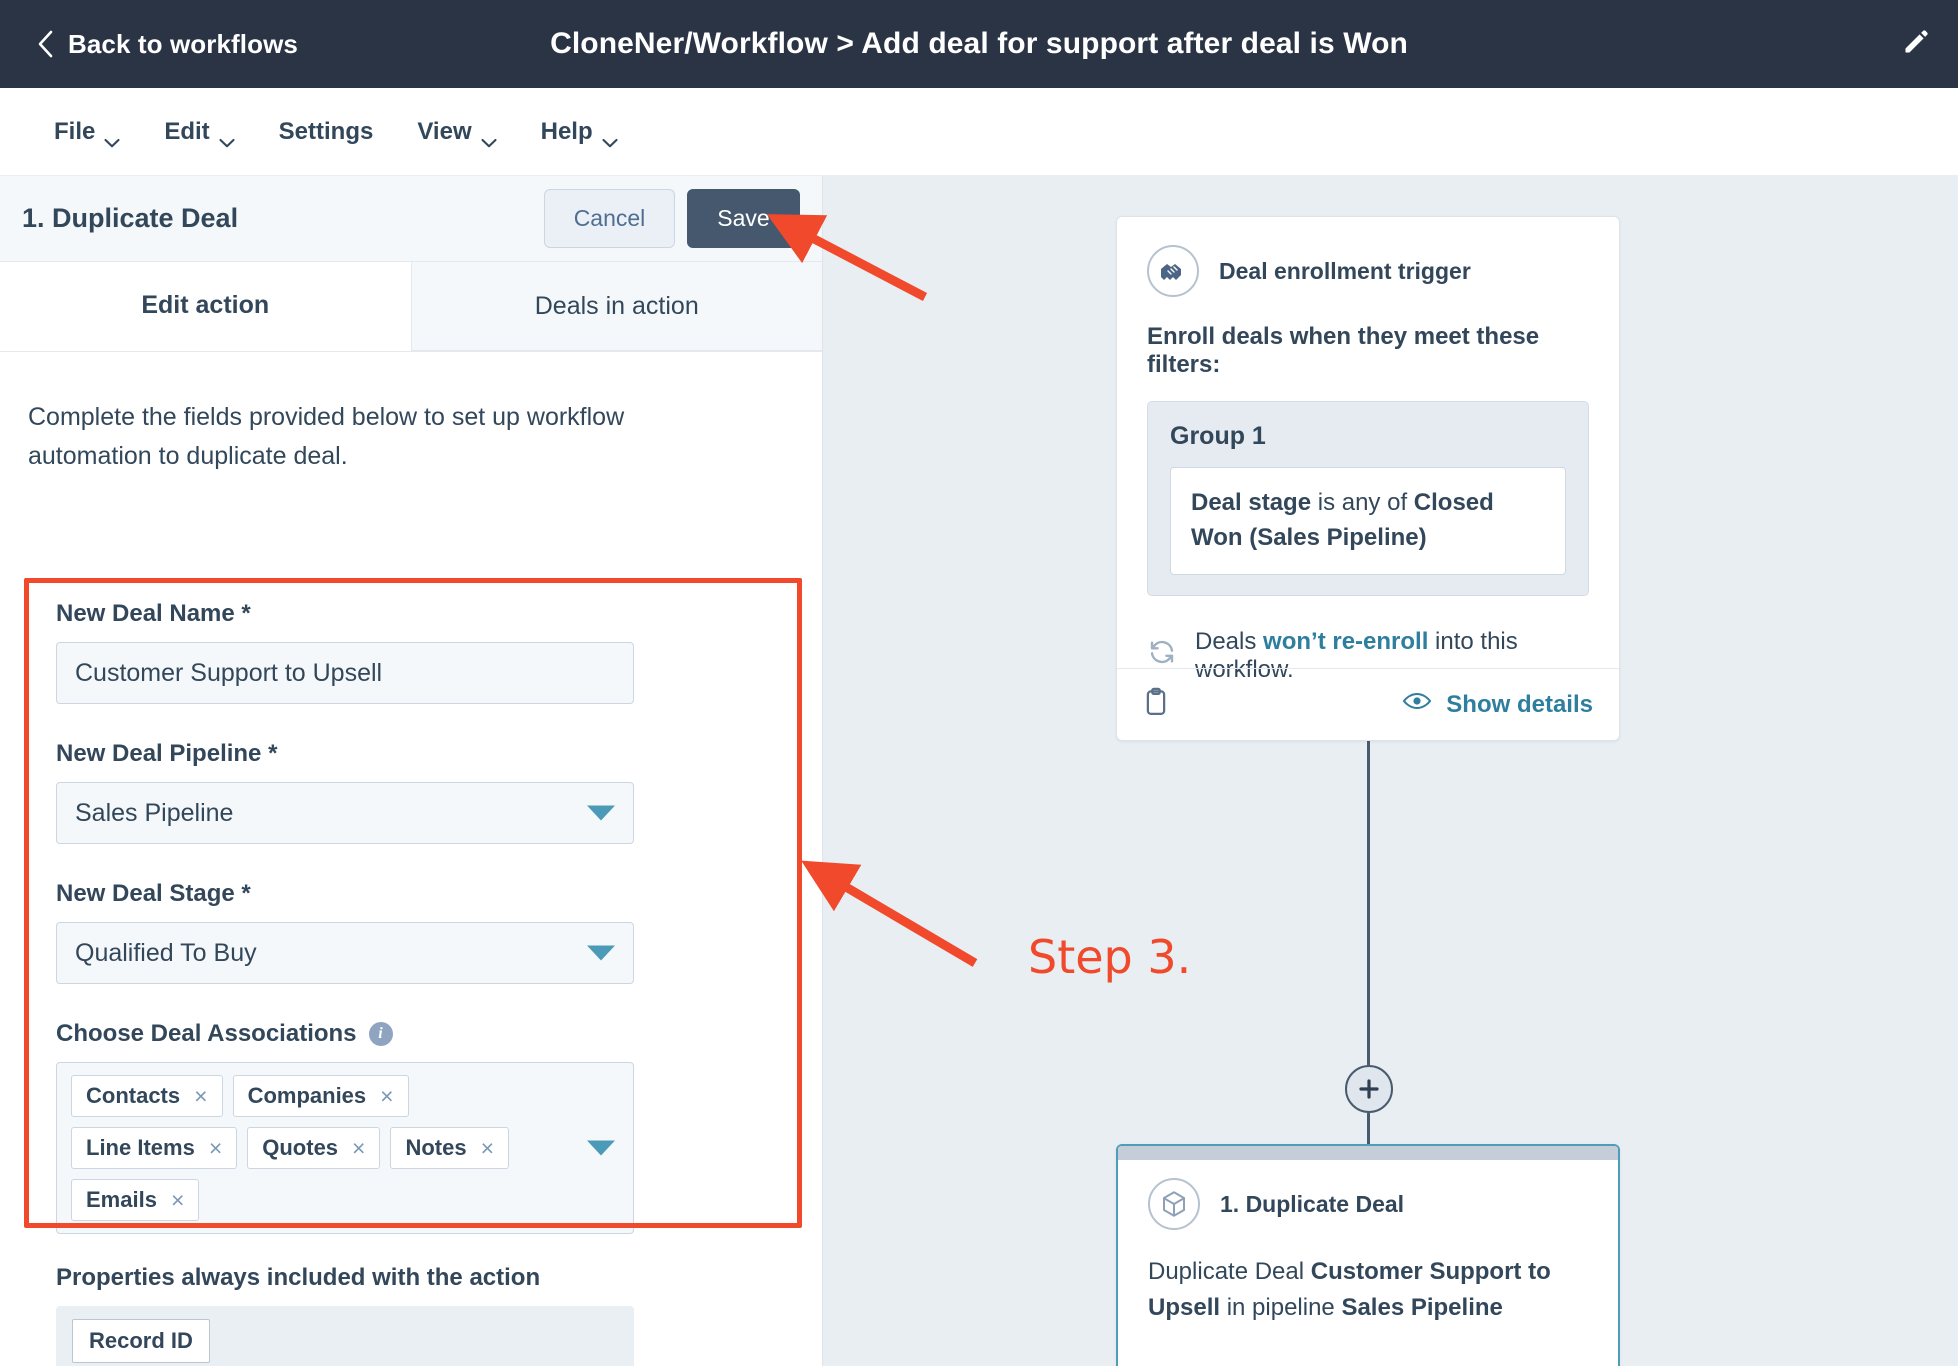  I want to click on field-new-deal-pipeline: New Deal Pipeline * Sales Pipeline, so click(416, 792).